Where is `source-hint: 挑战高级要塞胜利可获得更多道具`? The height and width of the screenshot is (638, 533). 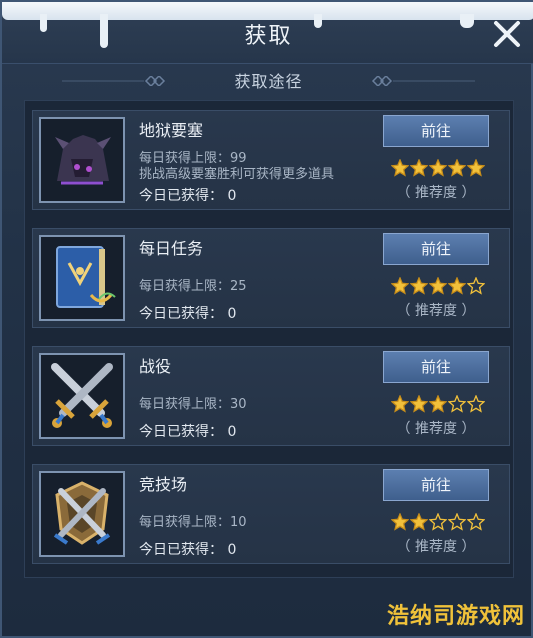
source-hint: 挑战高级要塞胜利可获得更多道具 is located at coordinates (237, 174).